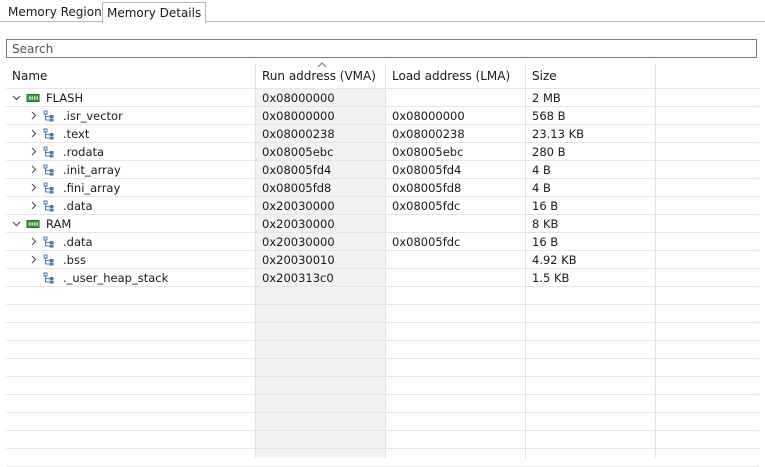 Image resolution: width=765 pixels, height=467 pixels. I want to click on cell-size: 1.5 KB, so click(551, 278).